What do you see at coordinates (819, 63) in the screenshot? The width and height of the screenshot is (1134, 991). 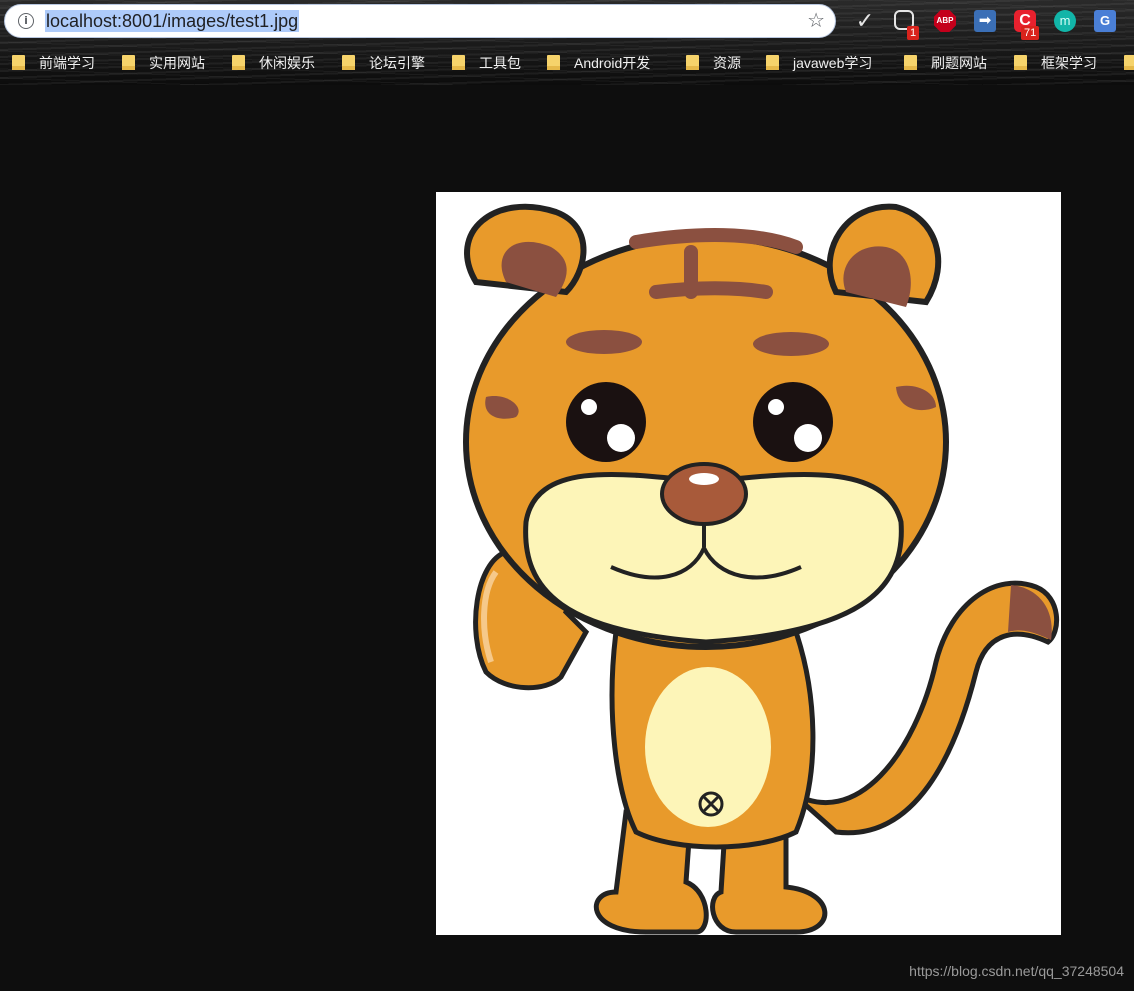 I see `bookmark-folder: javaweb学习` at bounding box center [819, 63].